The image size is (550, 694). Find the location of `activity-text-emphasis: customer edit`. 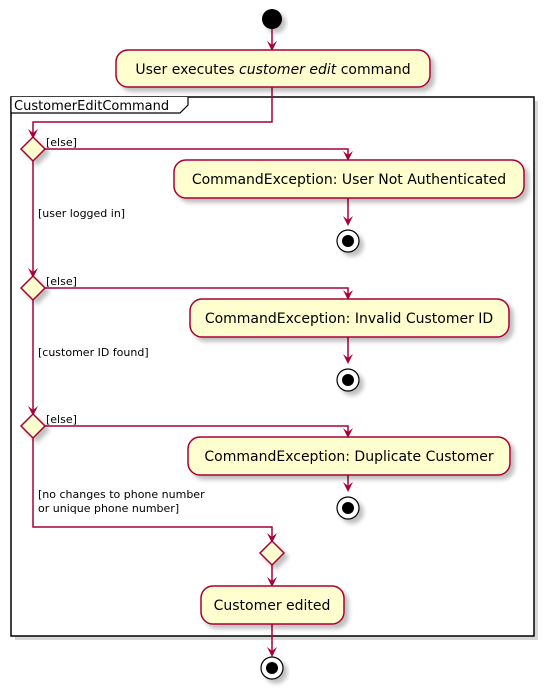

activity-text-emphasis: customer edit is located at coordinates (288, 70).